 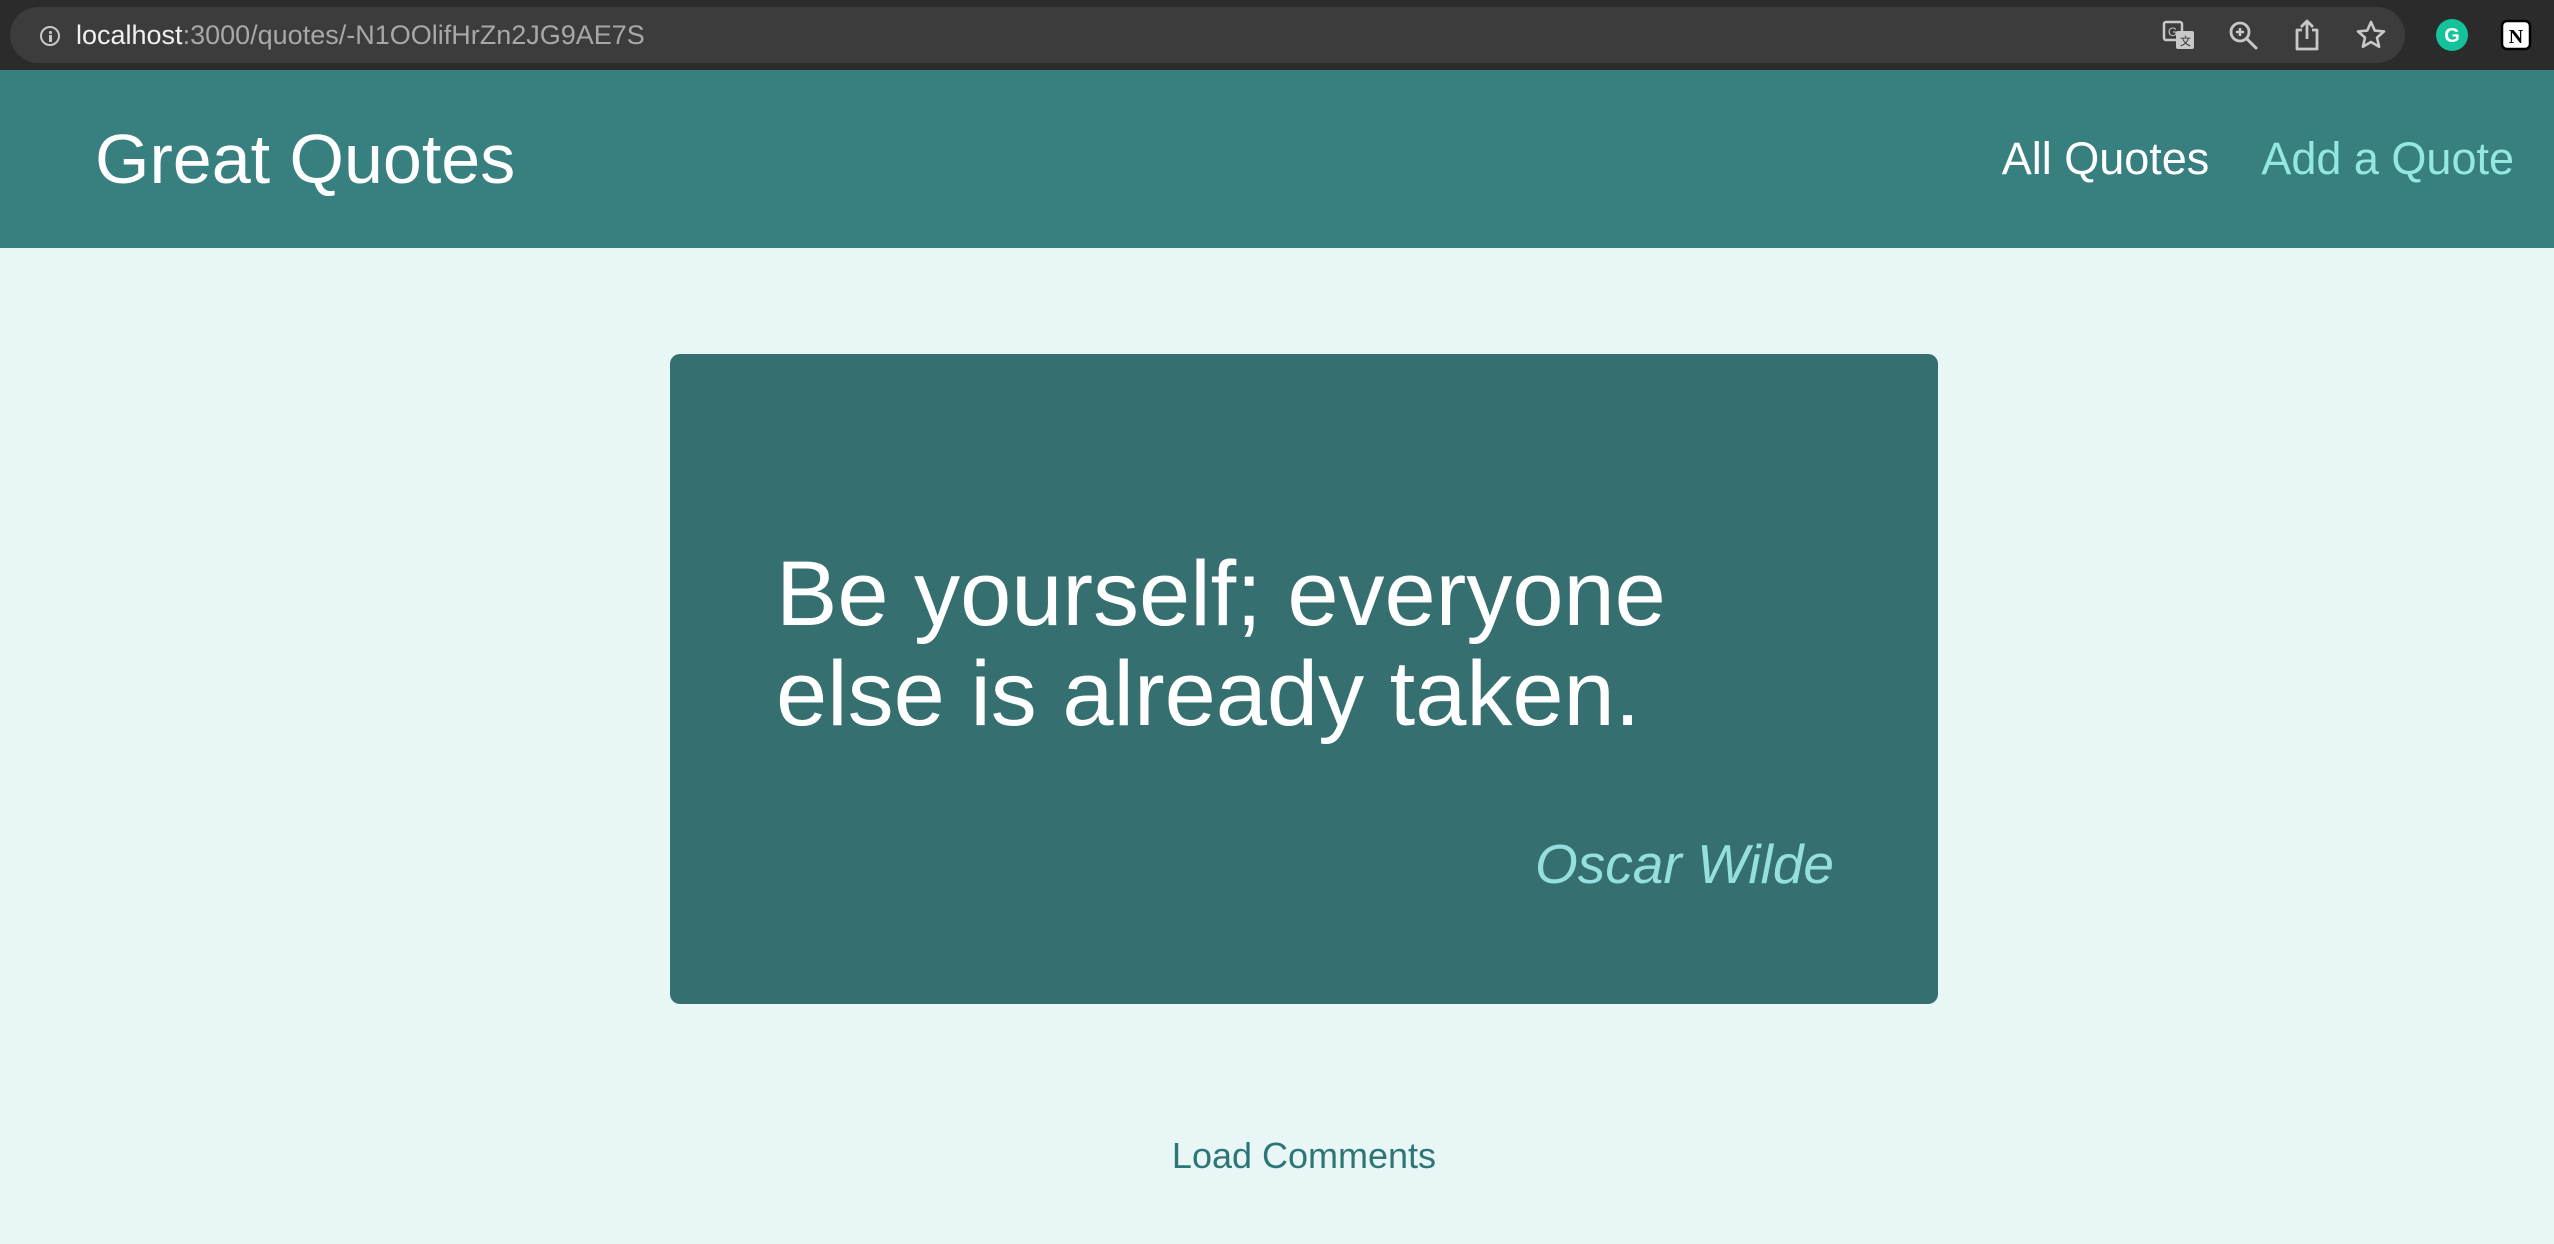 I want to click on notion-extension-icon: N, so click(x=2516, y=35).